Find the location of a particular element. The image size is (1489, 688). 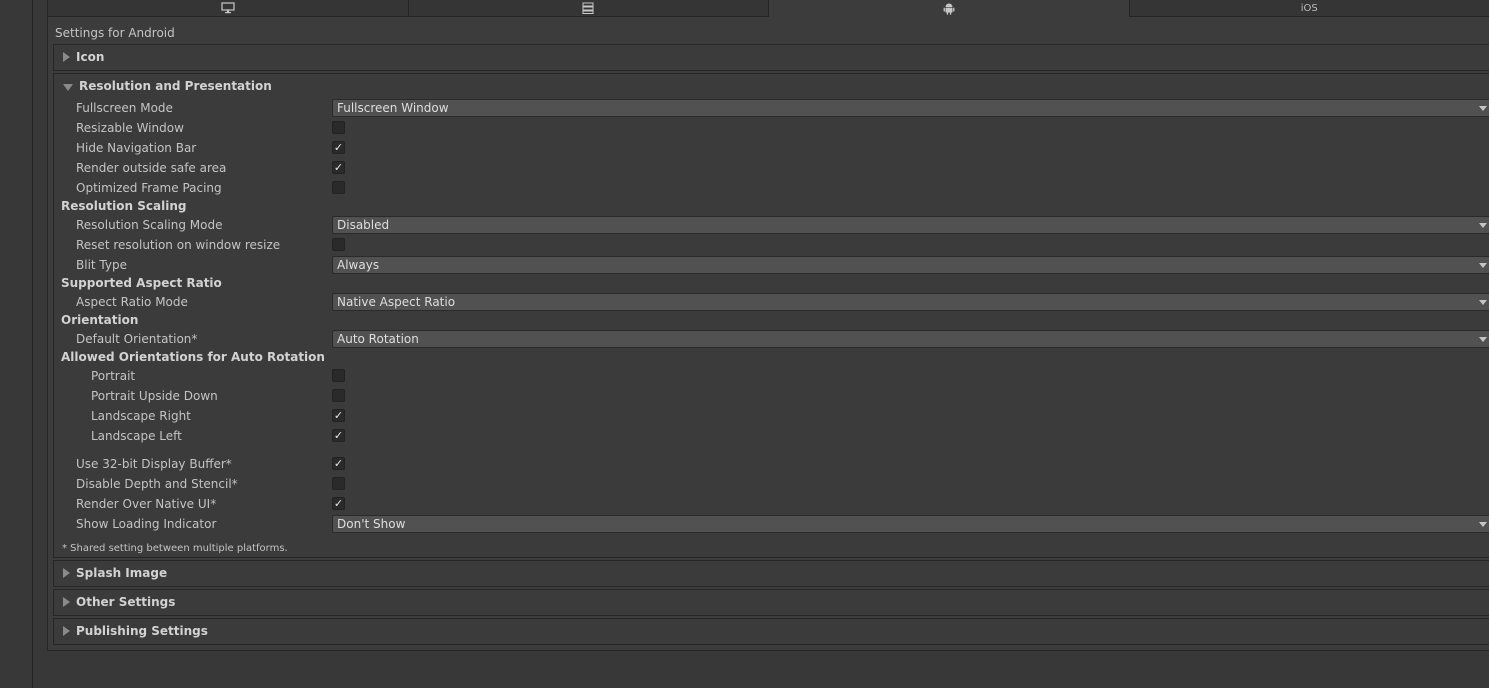

tab-ios: iOS is located at coordinates (1309, 8).